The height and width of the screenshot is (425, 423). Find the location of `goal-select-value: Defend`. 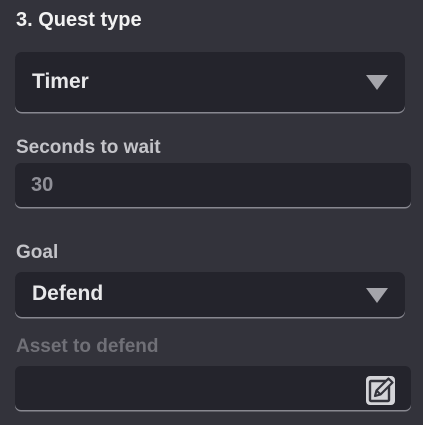

goal-select-value: Defend is located at coordinates (68, 293).